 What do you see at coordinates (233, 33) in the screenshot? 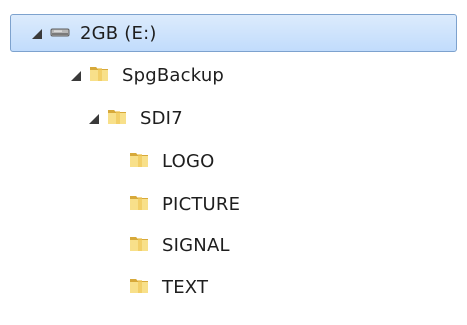
I see `tree-item-drive-e: 2GB (E:)` at bounding box center [233, 33].